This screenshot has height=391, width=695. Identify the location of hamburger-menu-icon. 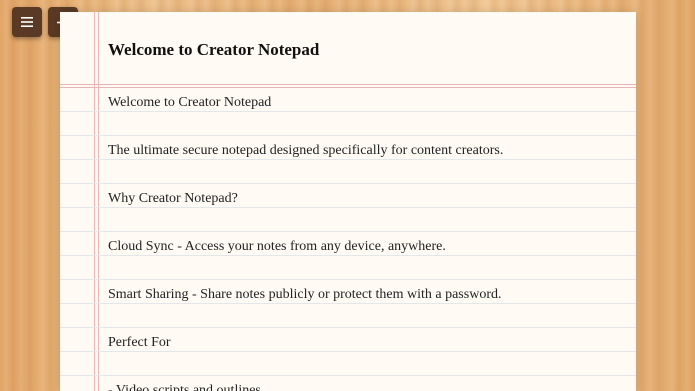
(27, 22).